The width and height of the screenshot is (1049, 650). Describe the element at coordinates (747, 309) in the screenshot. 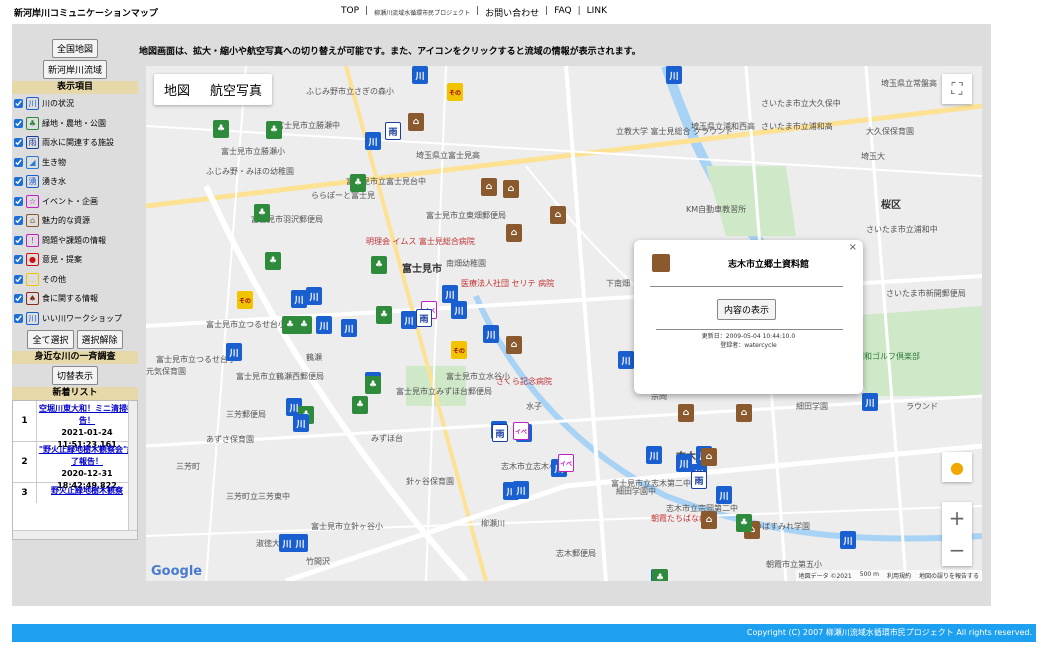

I see `show-content-button: 内容の表示` at that location.